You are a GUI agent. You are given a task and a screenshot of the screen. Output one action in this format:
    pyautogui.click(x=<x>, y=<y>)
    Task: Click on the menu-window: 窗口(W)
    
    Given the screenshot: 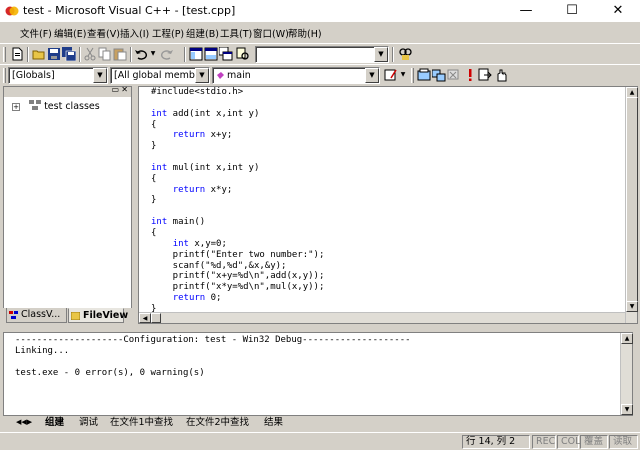 What is the action you would take?
    pyautogui.click(x=271, y=33)
    